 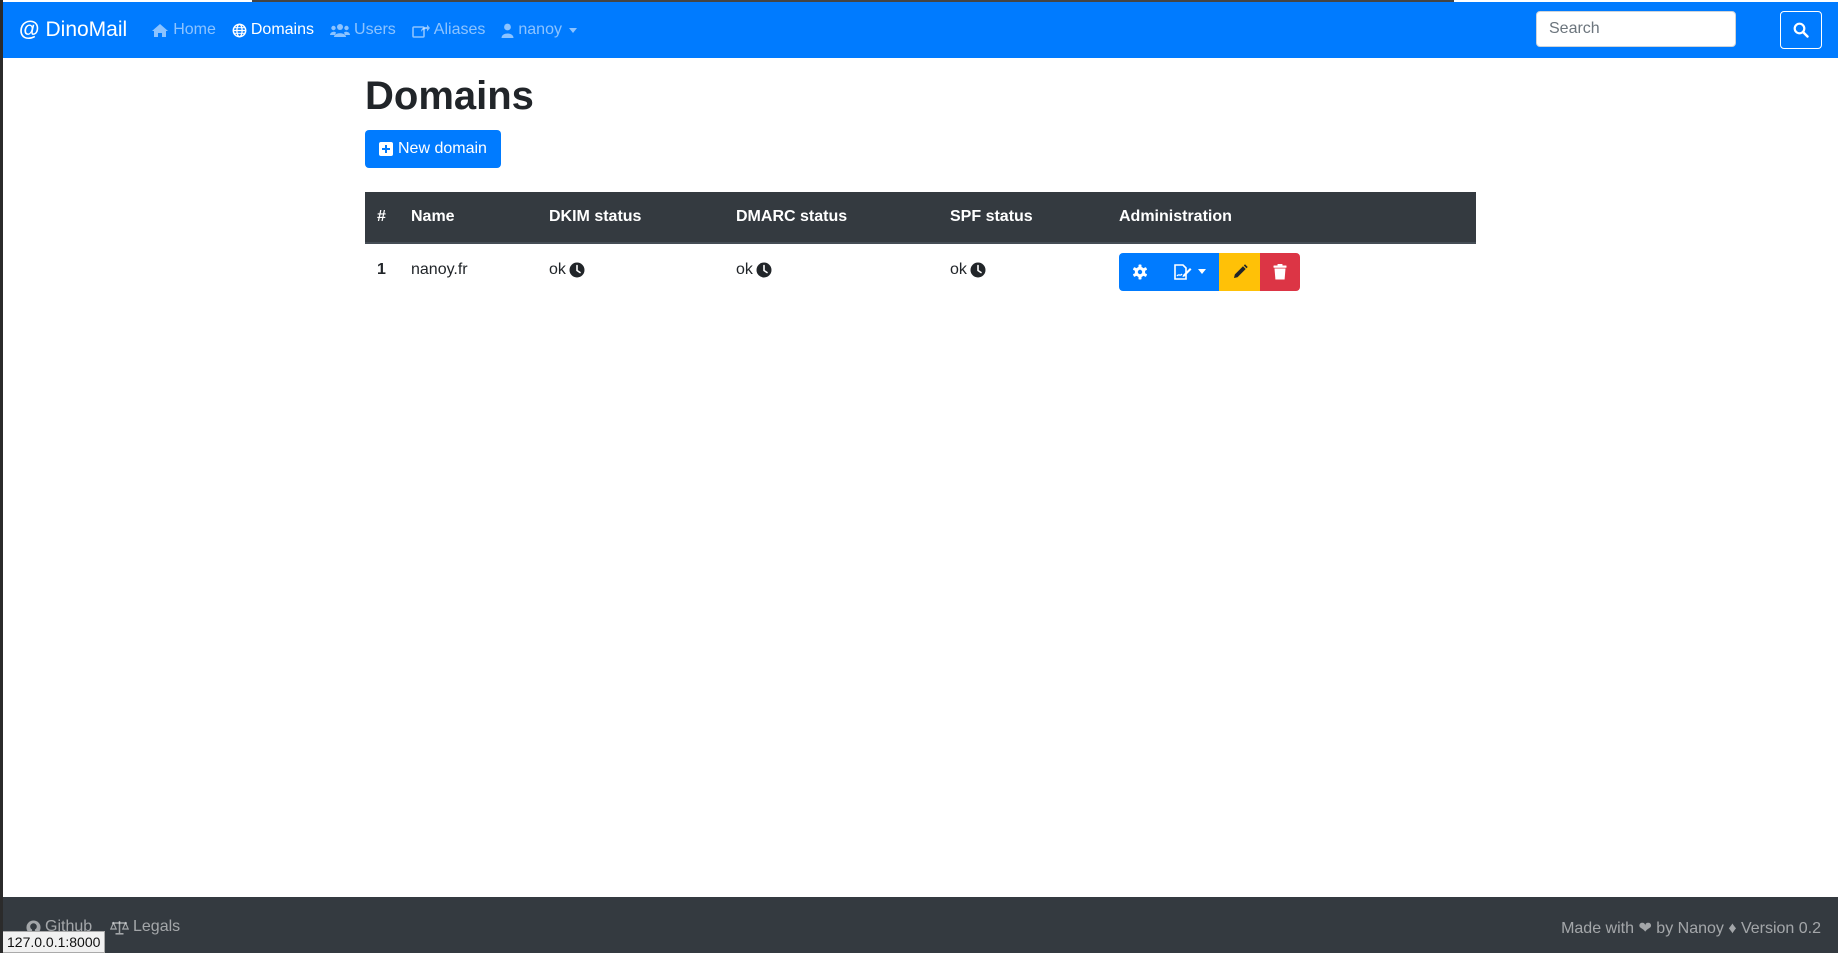 I want to click on legals-link: Legals, so click(x=145, y=927).